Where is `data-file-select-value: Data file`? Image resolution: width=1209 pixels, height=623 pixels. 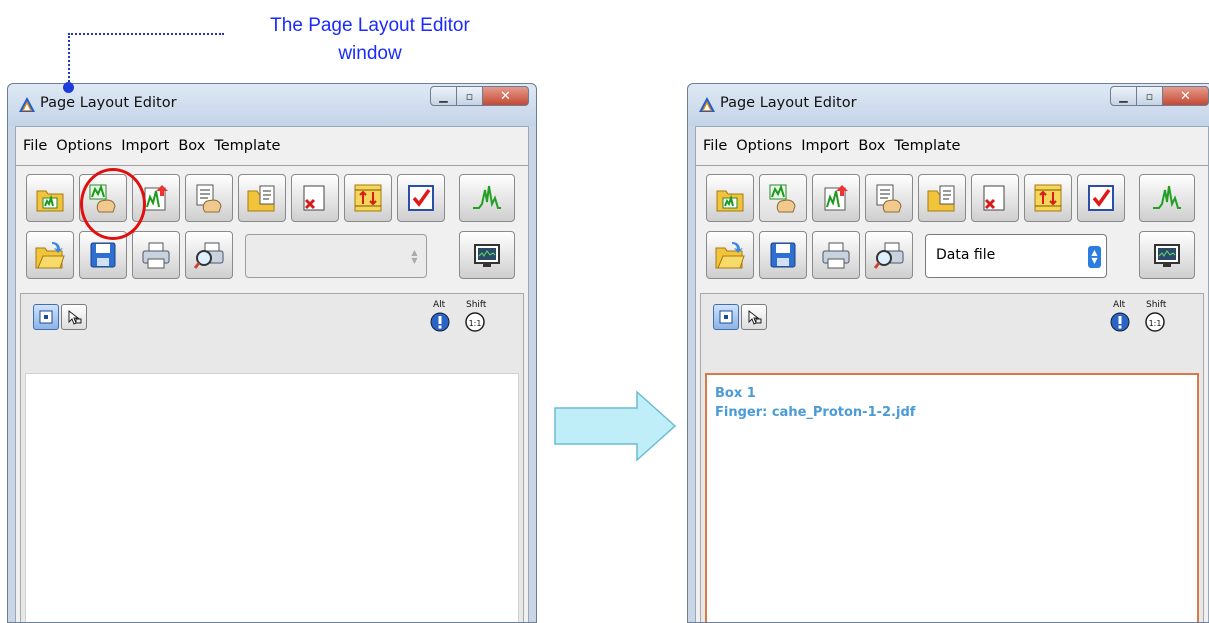 data-file-select-value: Data file is located at coordinates (966, 255).